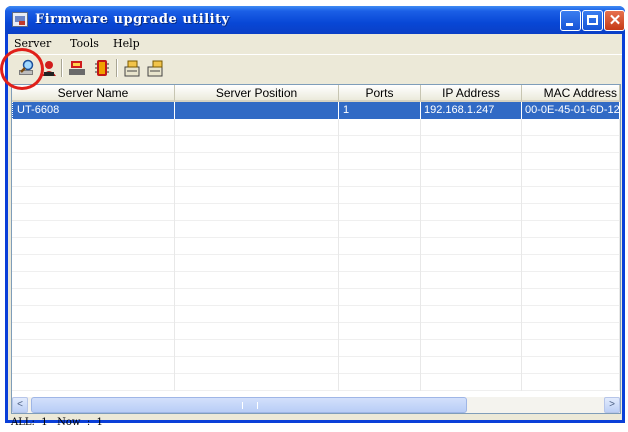 Image resolution: width=628 pixels, height=432 pixels. Describe the element at coordinates (20, 19) in the screenshot. I see `app-icon` at that location.